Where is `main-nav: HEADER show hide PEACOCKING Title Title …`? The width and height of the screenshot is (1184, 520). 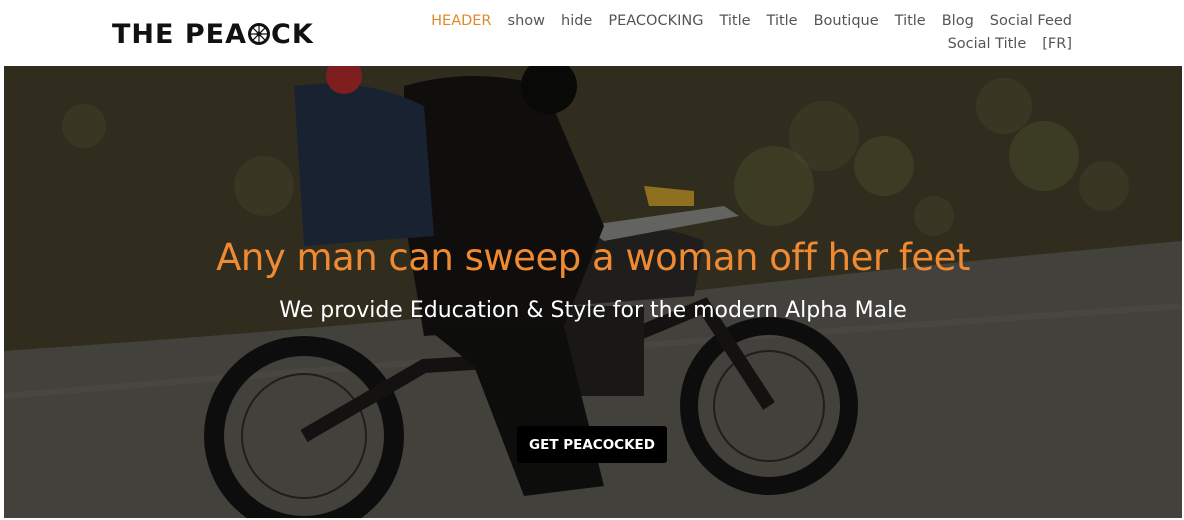
main-nav: HEADER show hide PEACOCKING Title Title … is located at coordinates (732, 33).